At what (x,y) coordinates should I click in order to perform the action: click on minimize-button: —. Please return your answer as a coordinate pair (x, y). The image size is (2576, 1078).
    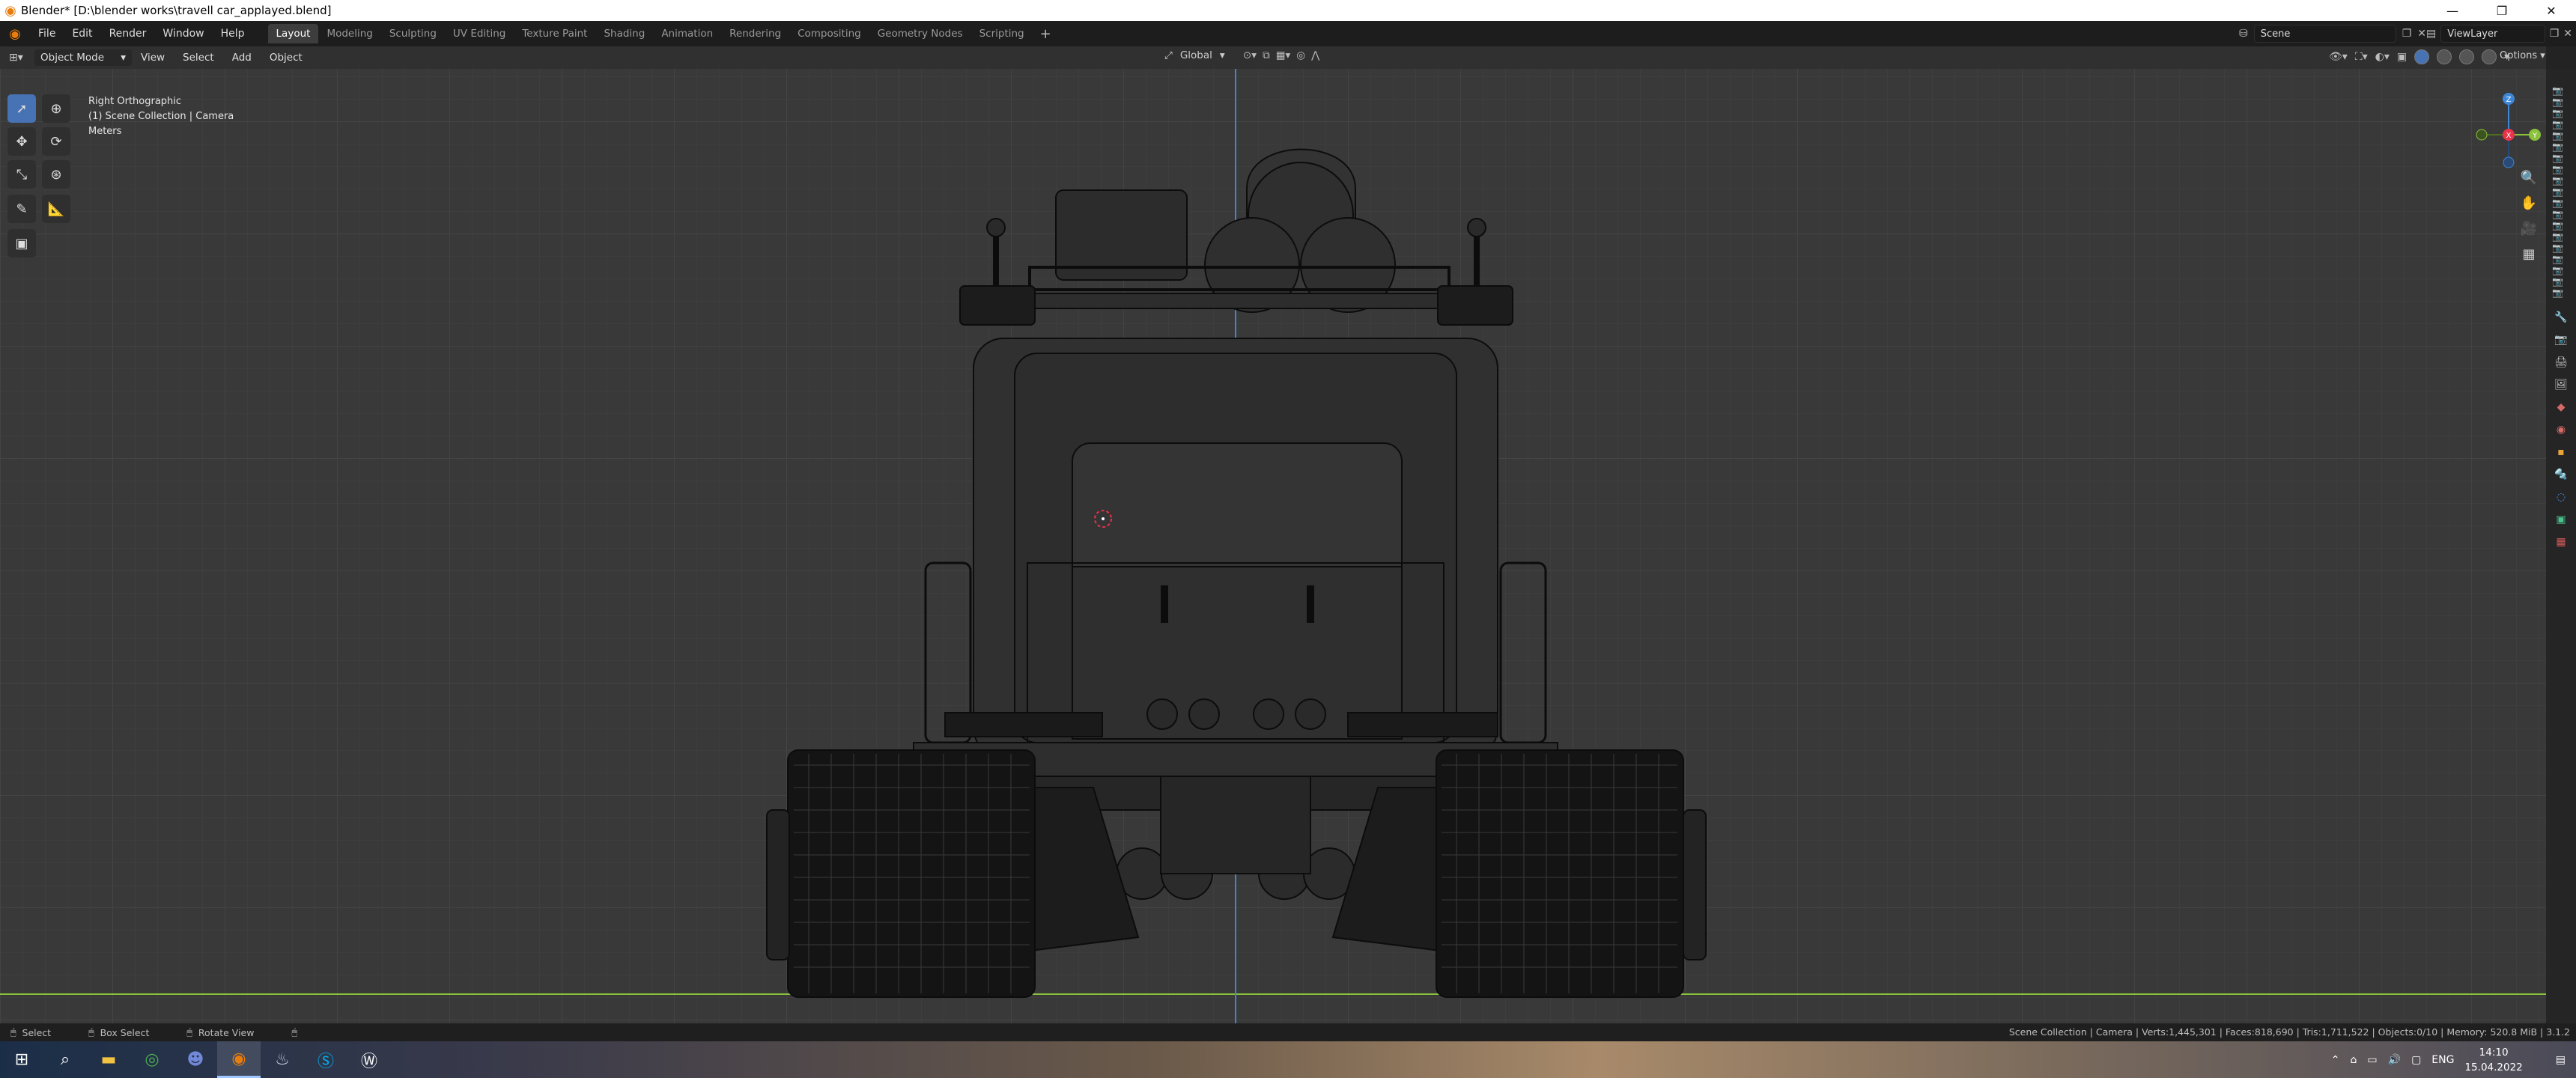
    Looking at the image, I should click on (2452, 10).